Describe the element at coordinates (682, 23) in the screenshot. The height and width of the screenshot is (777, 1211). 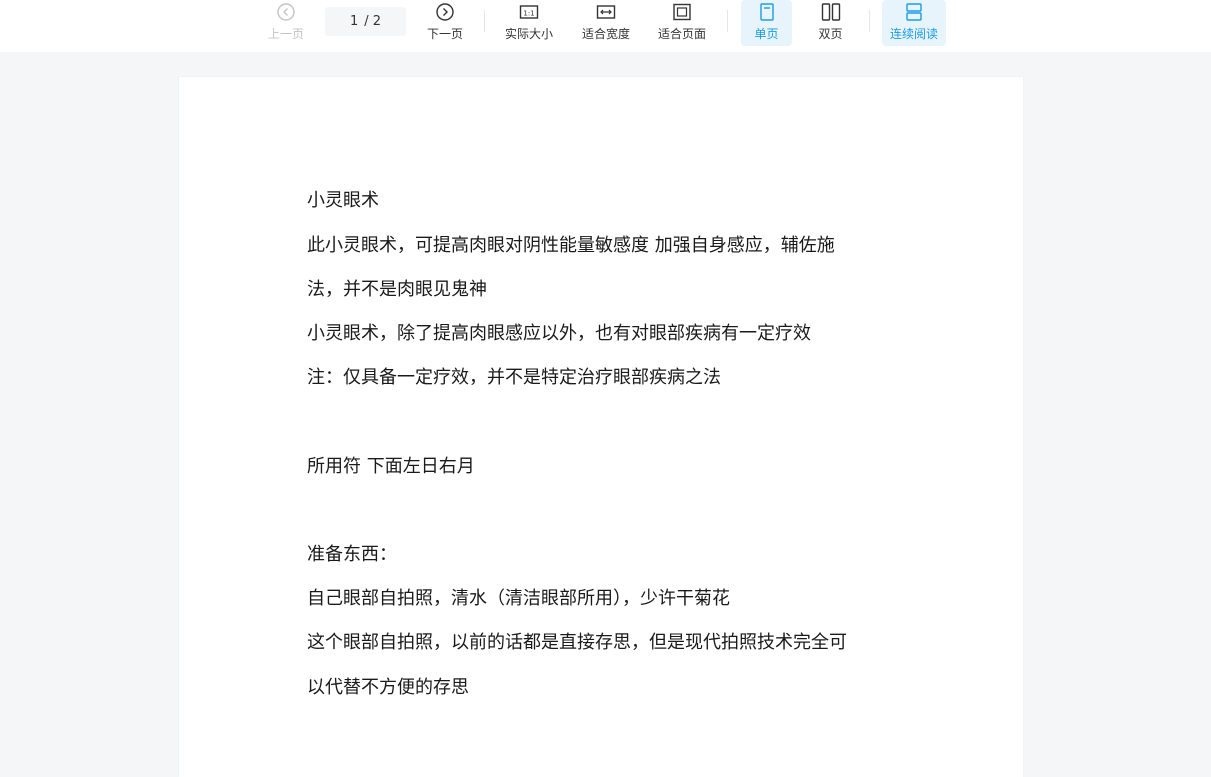
I see `fit-page-button: 适合页面` at that location.